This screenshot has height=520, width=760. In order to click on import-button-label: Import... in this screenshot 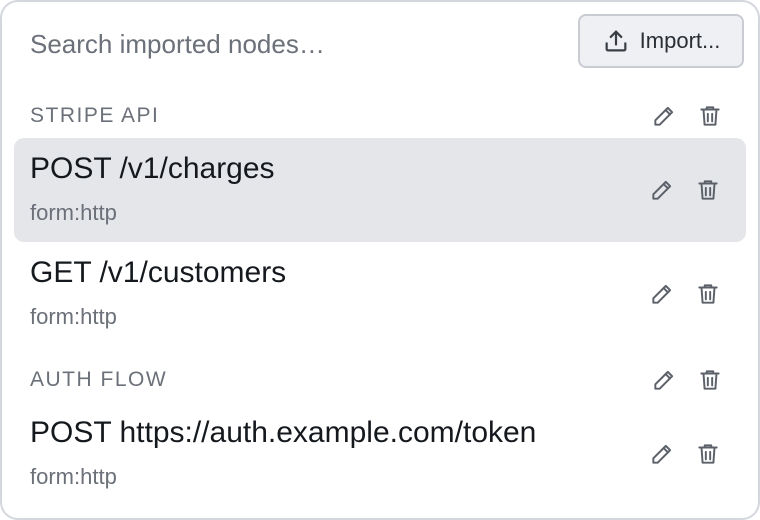, I will do `click(680, 40)`.